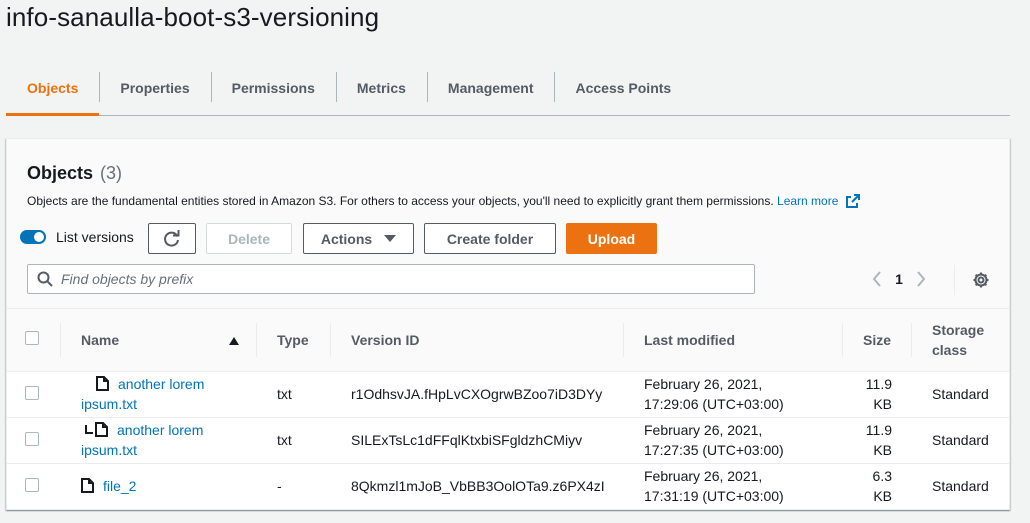 The height and width of the screenshot is (523, 1030). I want to click on tab-objects: Objects, so click(53, 92).